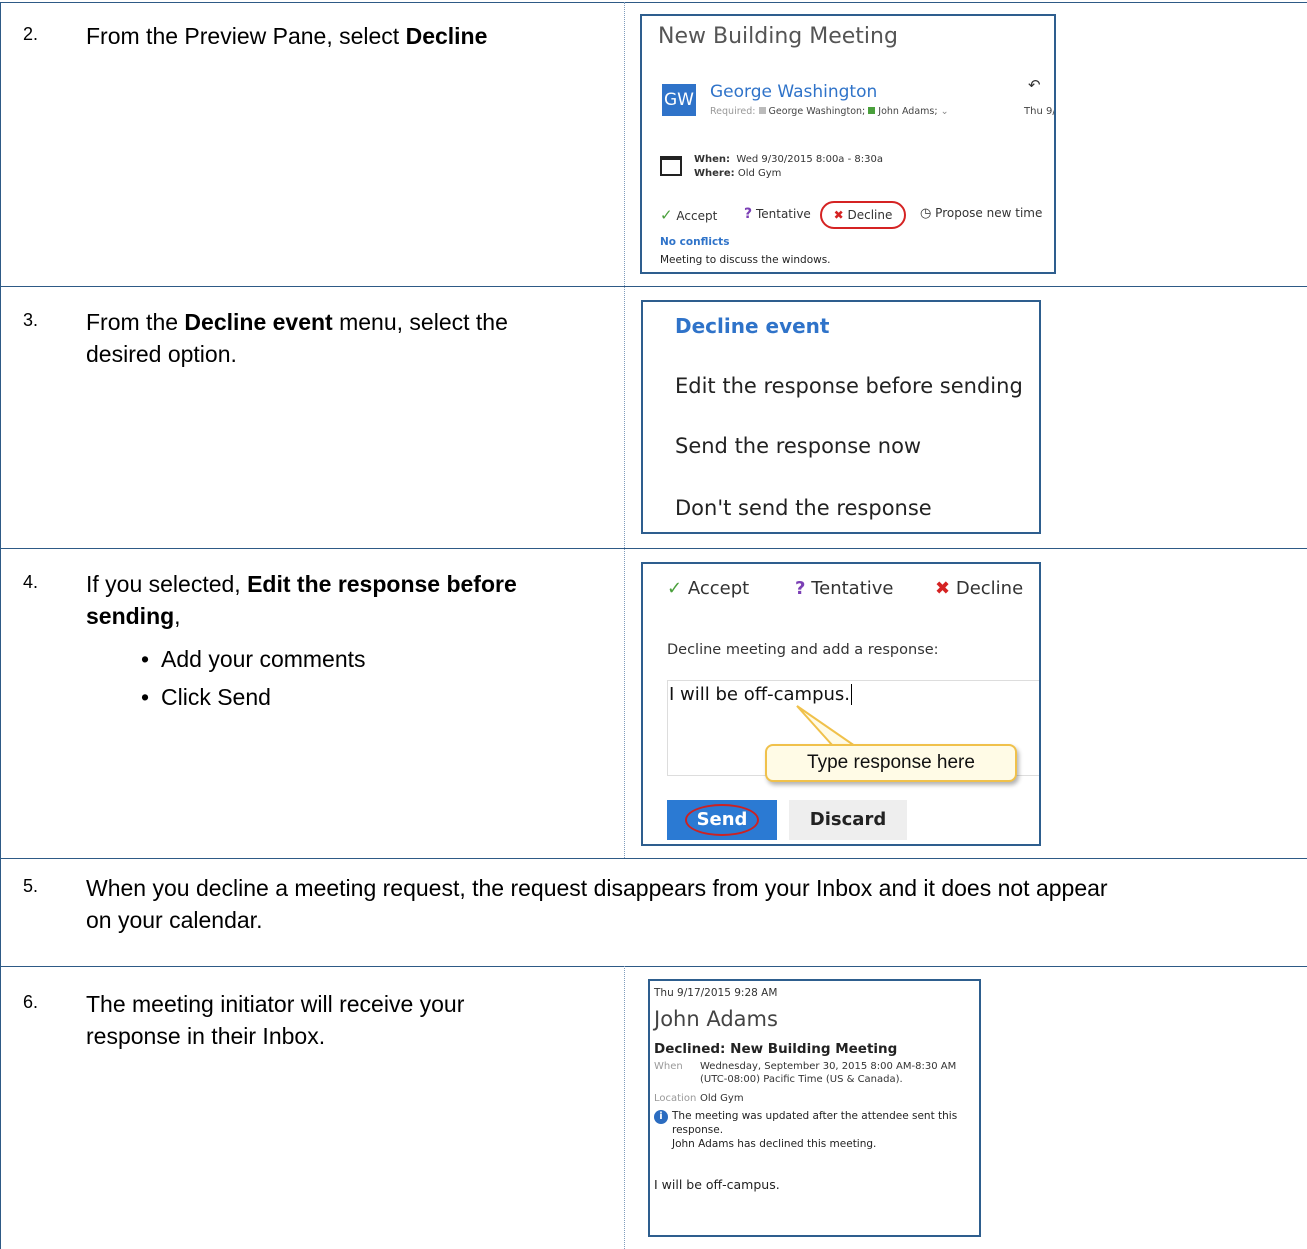 Image resolution: width=1307 pixels, height=1249 pixels. I want to click on row-rule-top, so click(653, 2).